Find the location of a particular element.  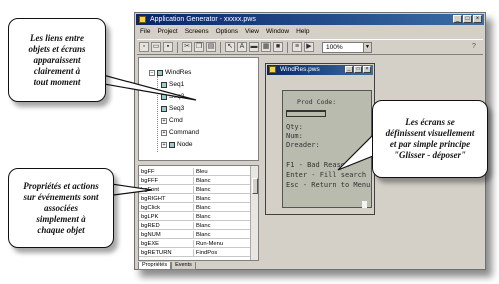

property-row: bgFont Blanc is located at coordinates (195, 190).